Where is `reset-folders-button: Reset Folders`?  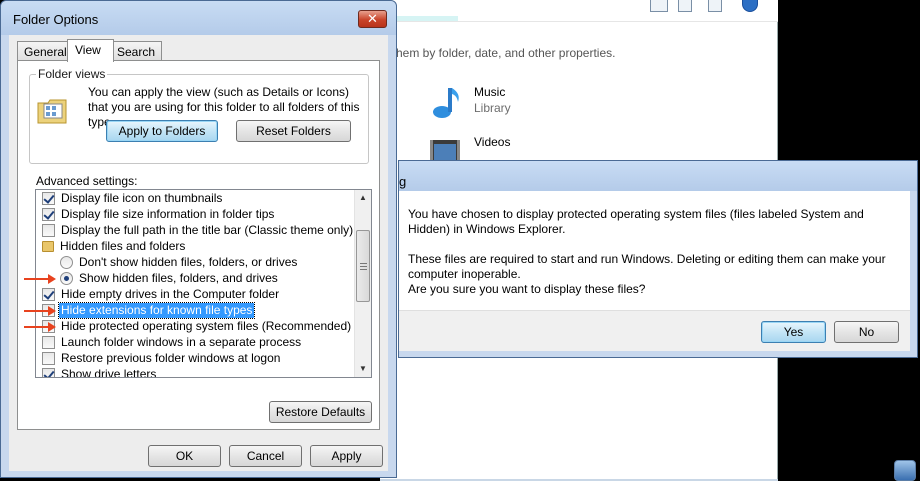 reset-folders-button: Reset Folders is located at coordinates (293, 131).